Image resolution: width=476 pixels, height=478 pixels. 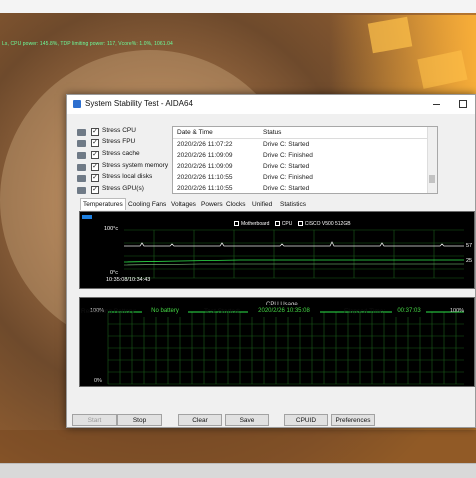 I want to click on legend-motherboard-checkbox, so click(x=236, y=224).